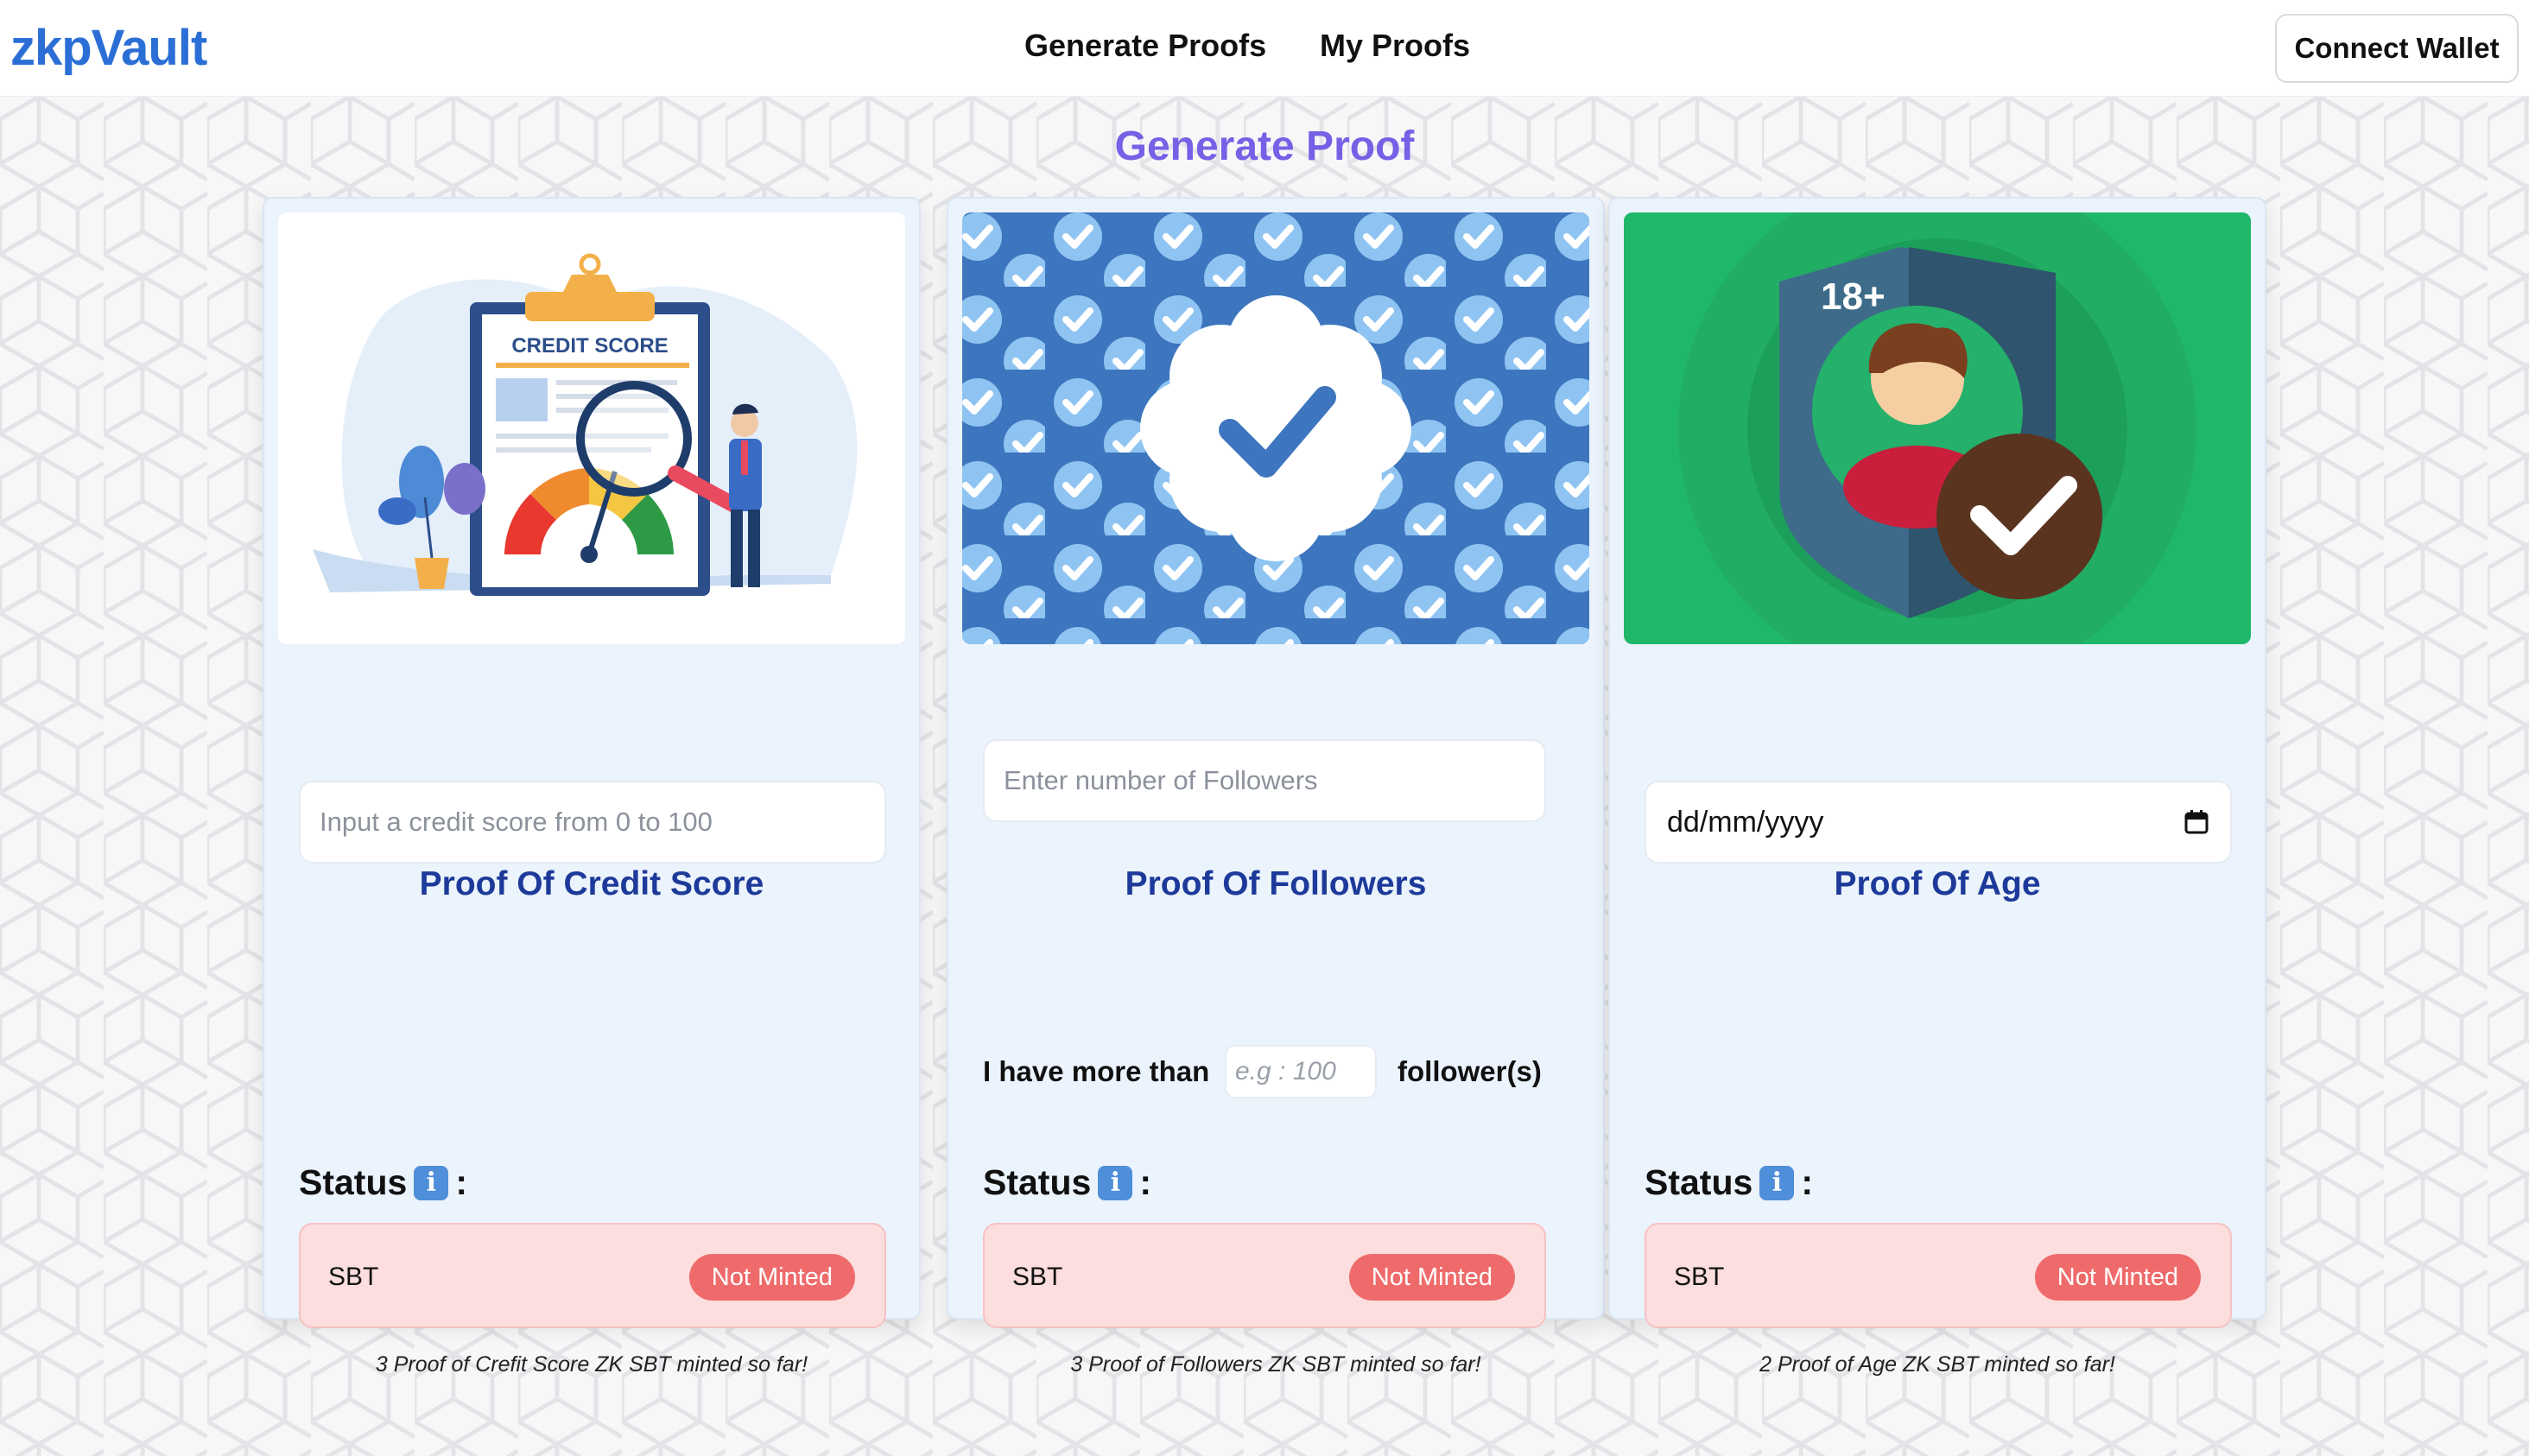 This screenshot has width=2529, height=1456. I want to click on credit-score-image: CREDIT SCORE, so click(591, 428).